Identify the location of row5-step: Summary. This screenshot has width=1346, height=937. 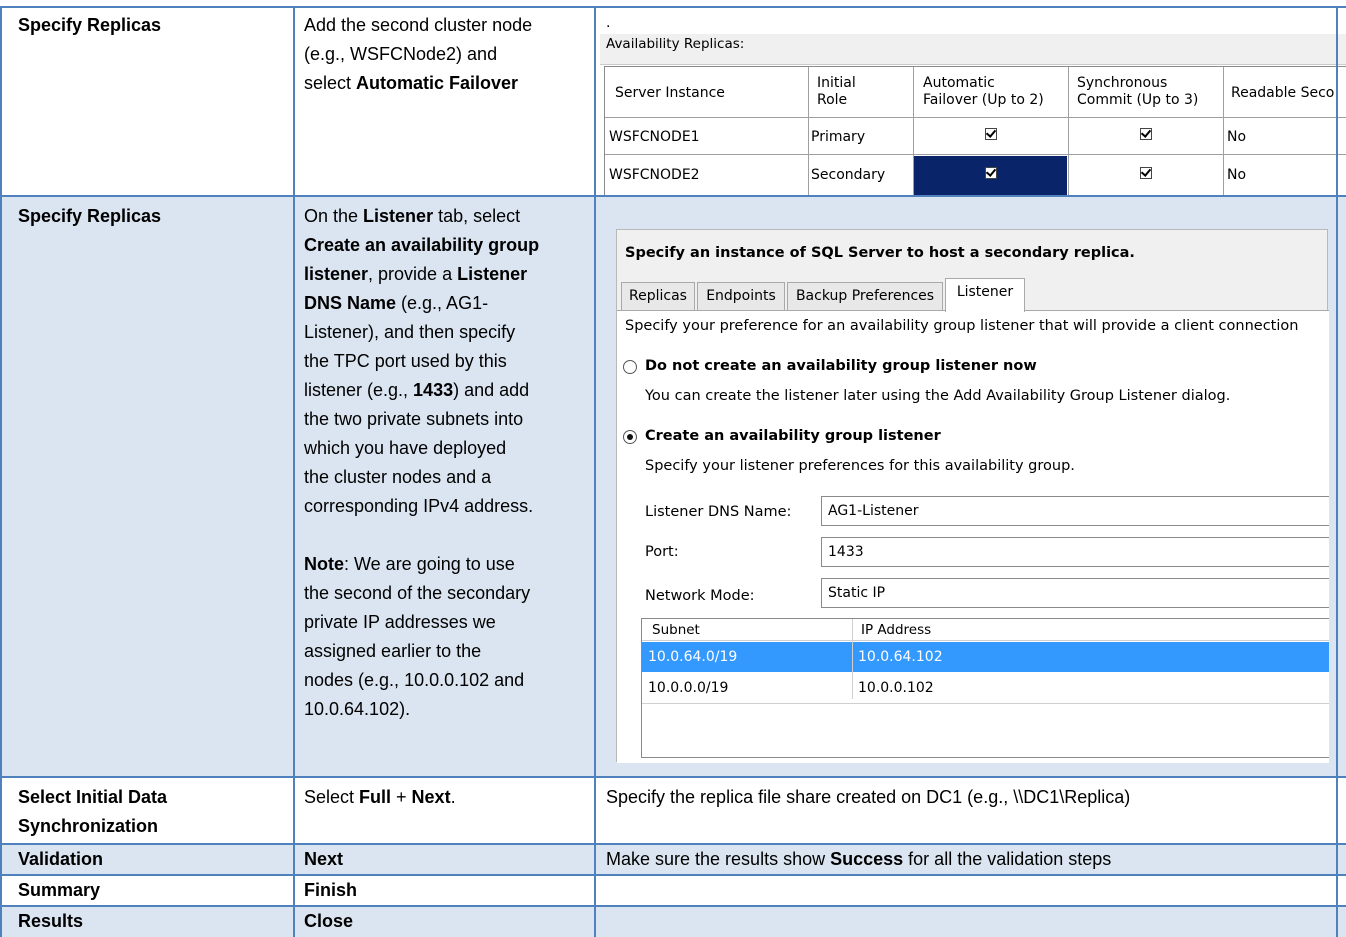
(59, 890).